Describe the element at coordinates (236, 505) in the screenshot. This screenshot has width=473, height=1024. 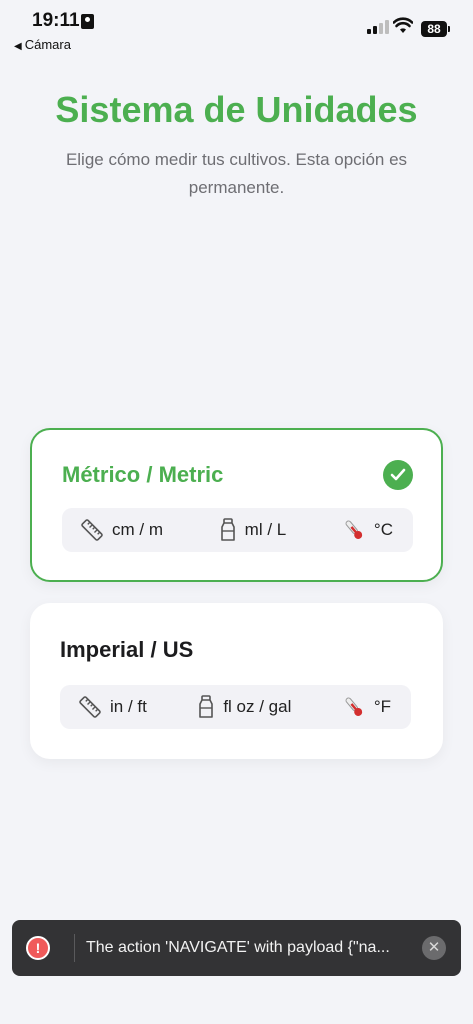
I see `unit-option-metric: Métrico / Metric cm / m ml / L °C` at that location.